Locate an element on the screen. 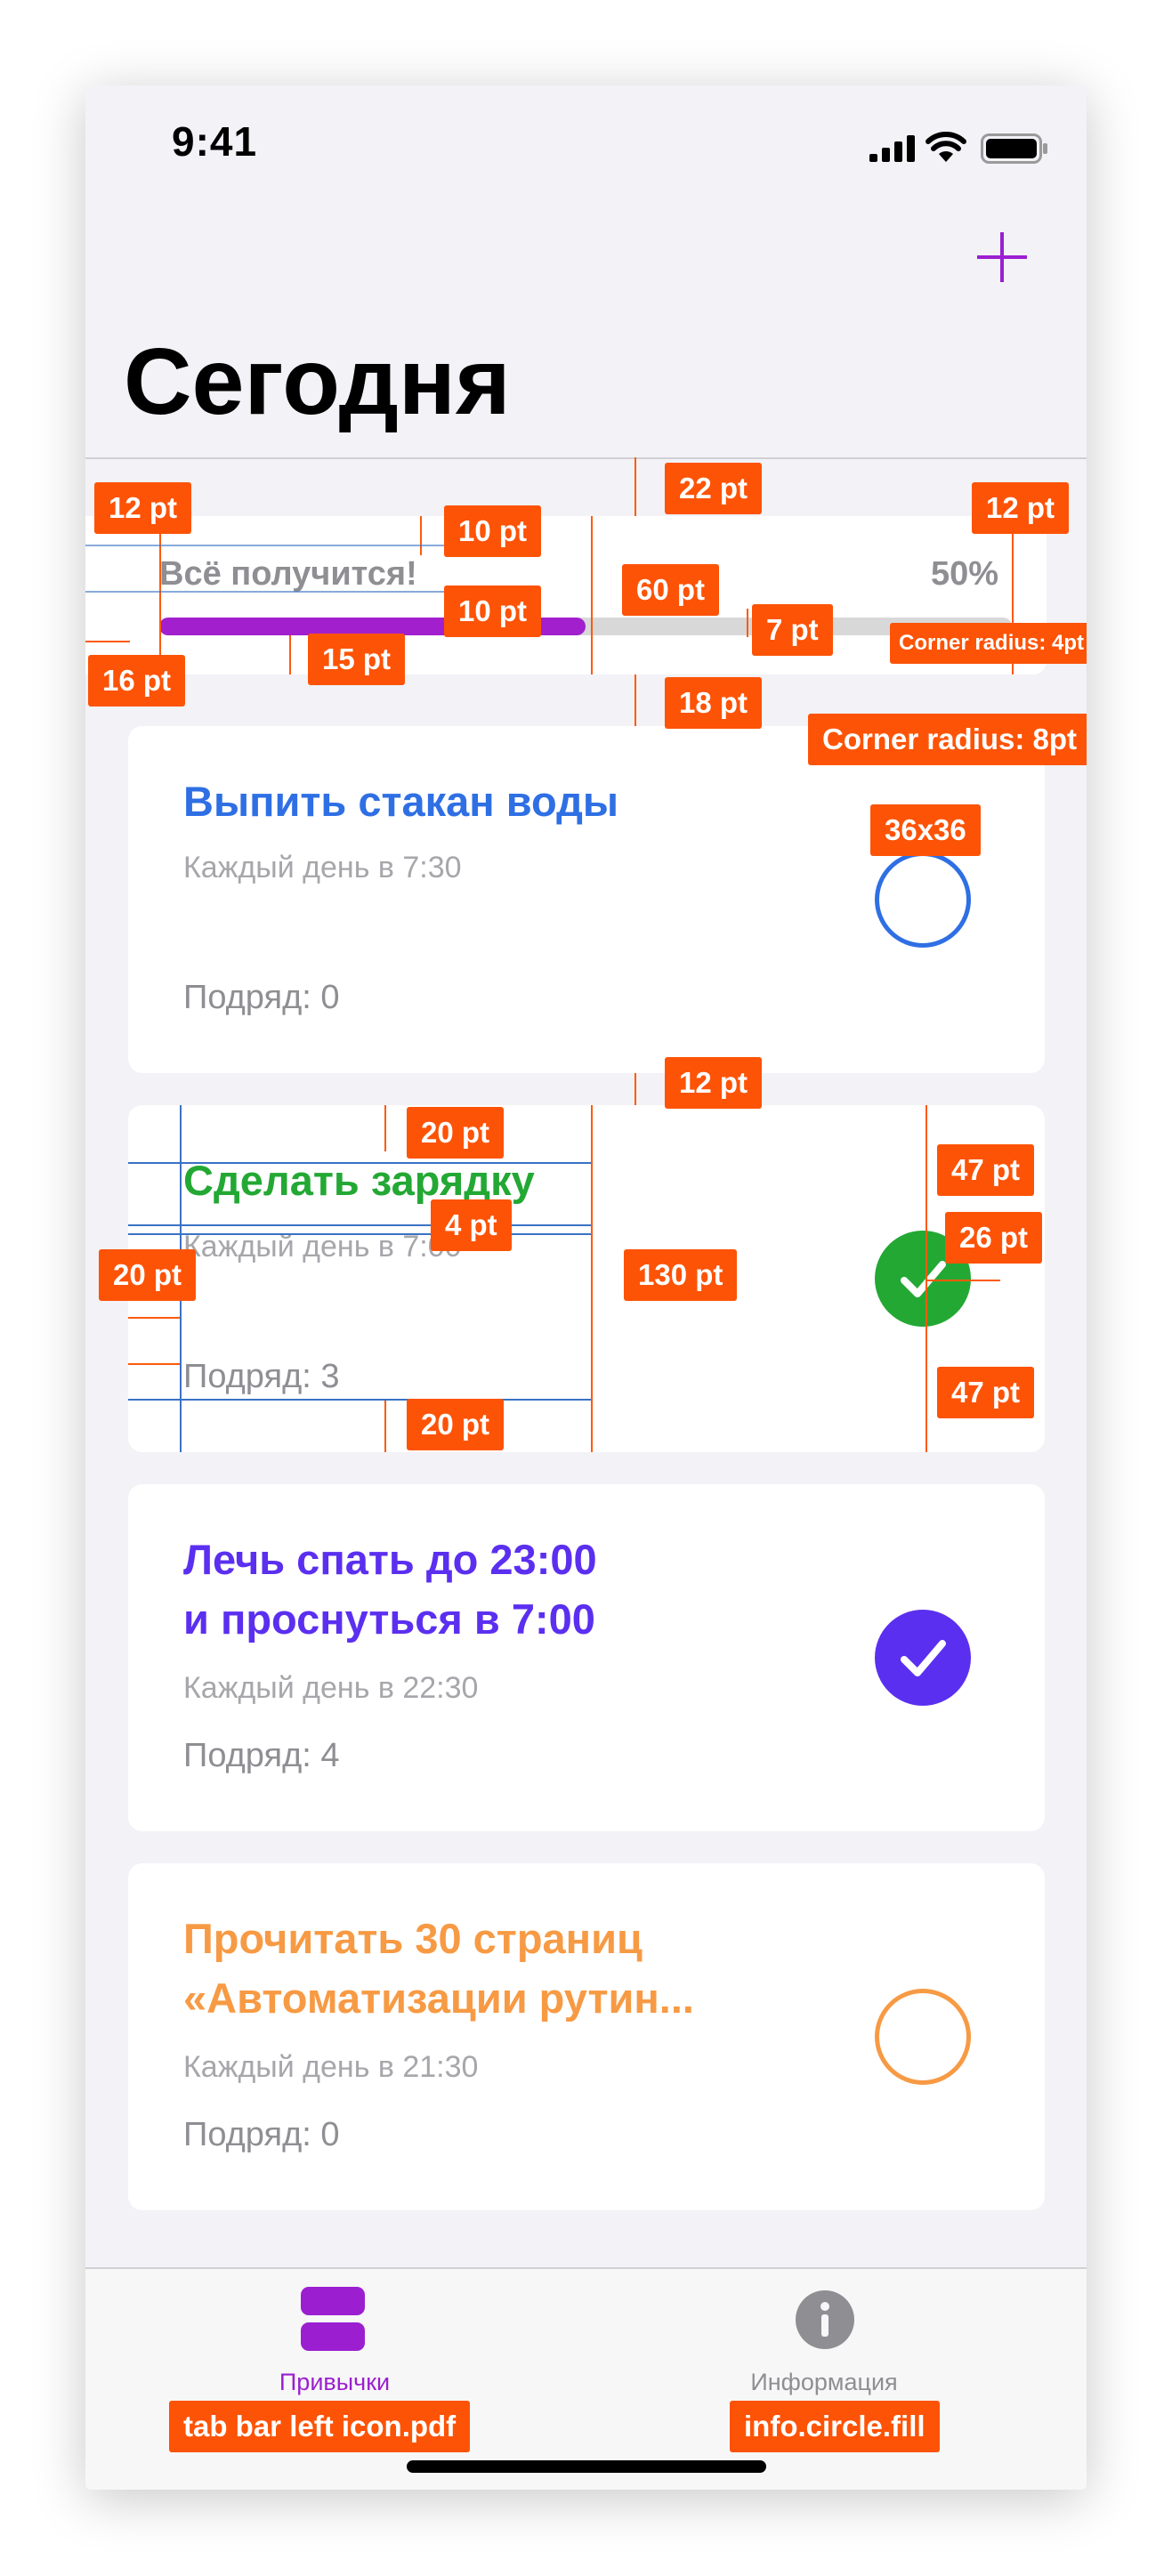 The image size is (1172, 2576). annotation-tag: Corner radius: 4pt is located at coordinates (988, 643).